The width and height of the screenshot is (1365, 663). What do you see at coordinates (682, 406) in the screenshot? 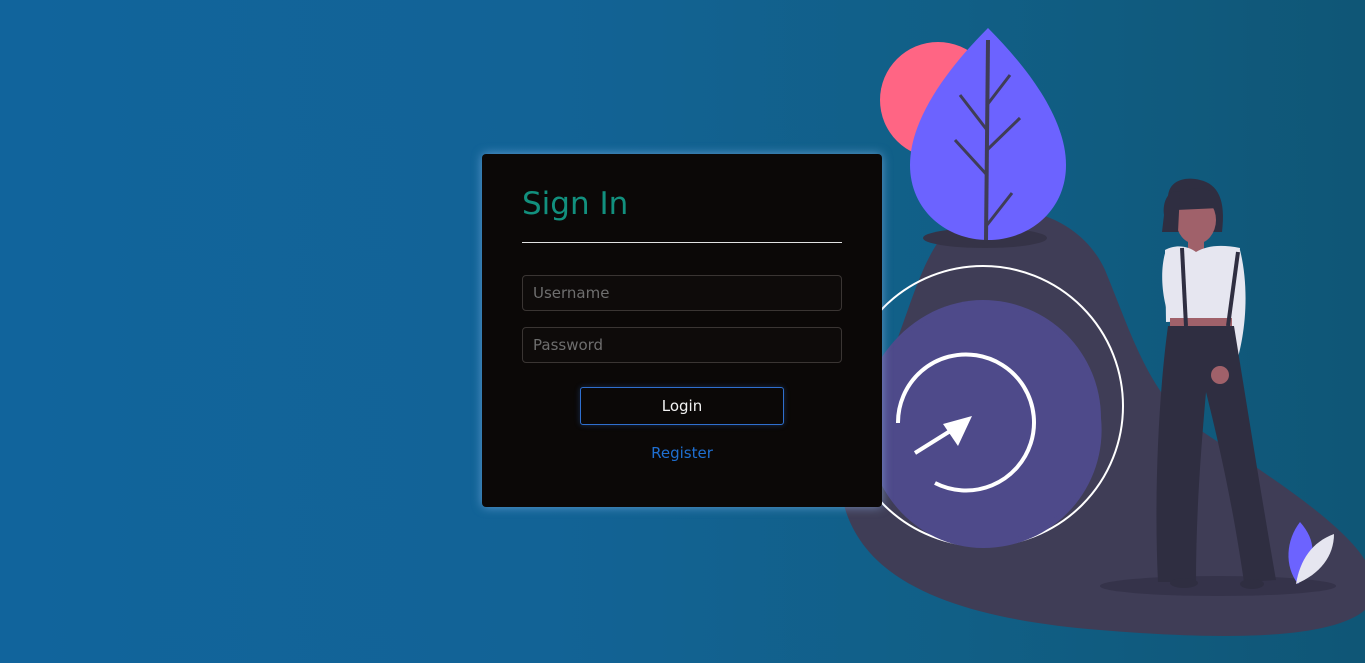
I see `login-button: Login` at bounding box center [682, 406].